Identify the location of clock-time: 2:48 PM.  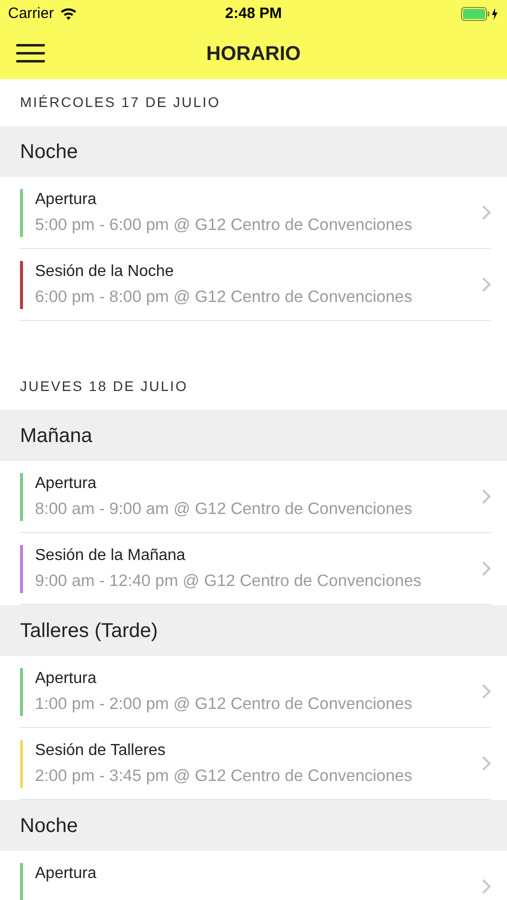
(253, 14).